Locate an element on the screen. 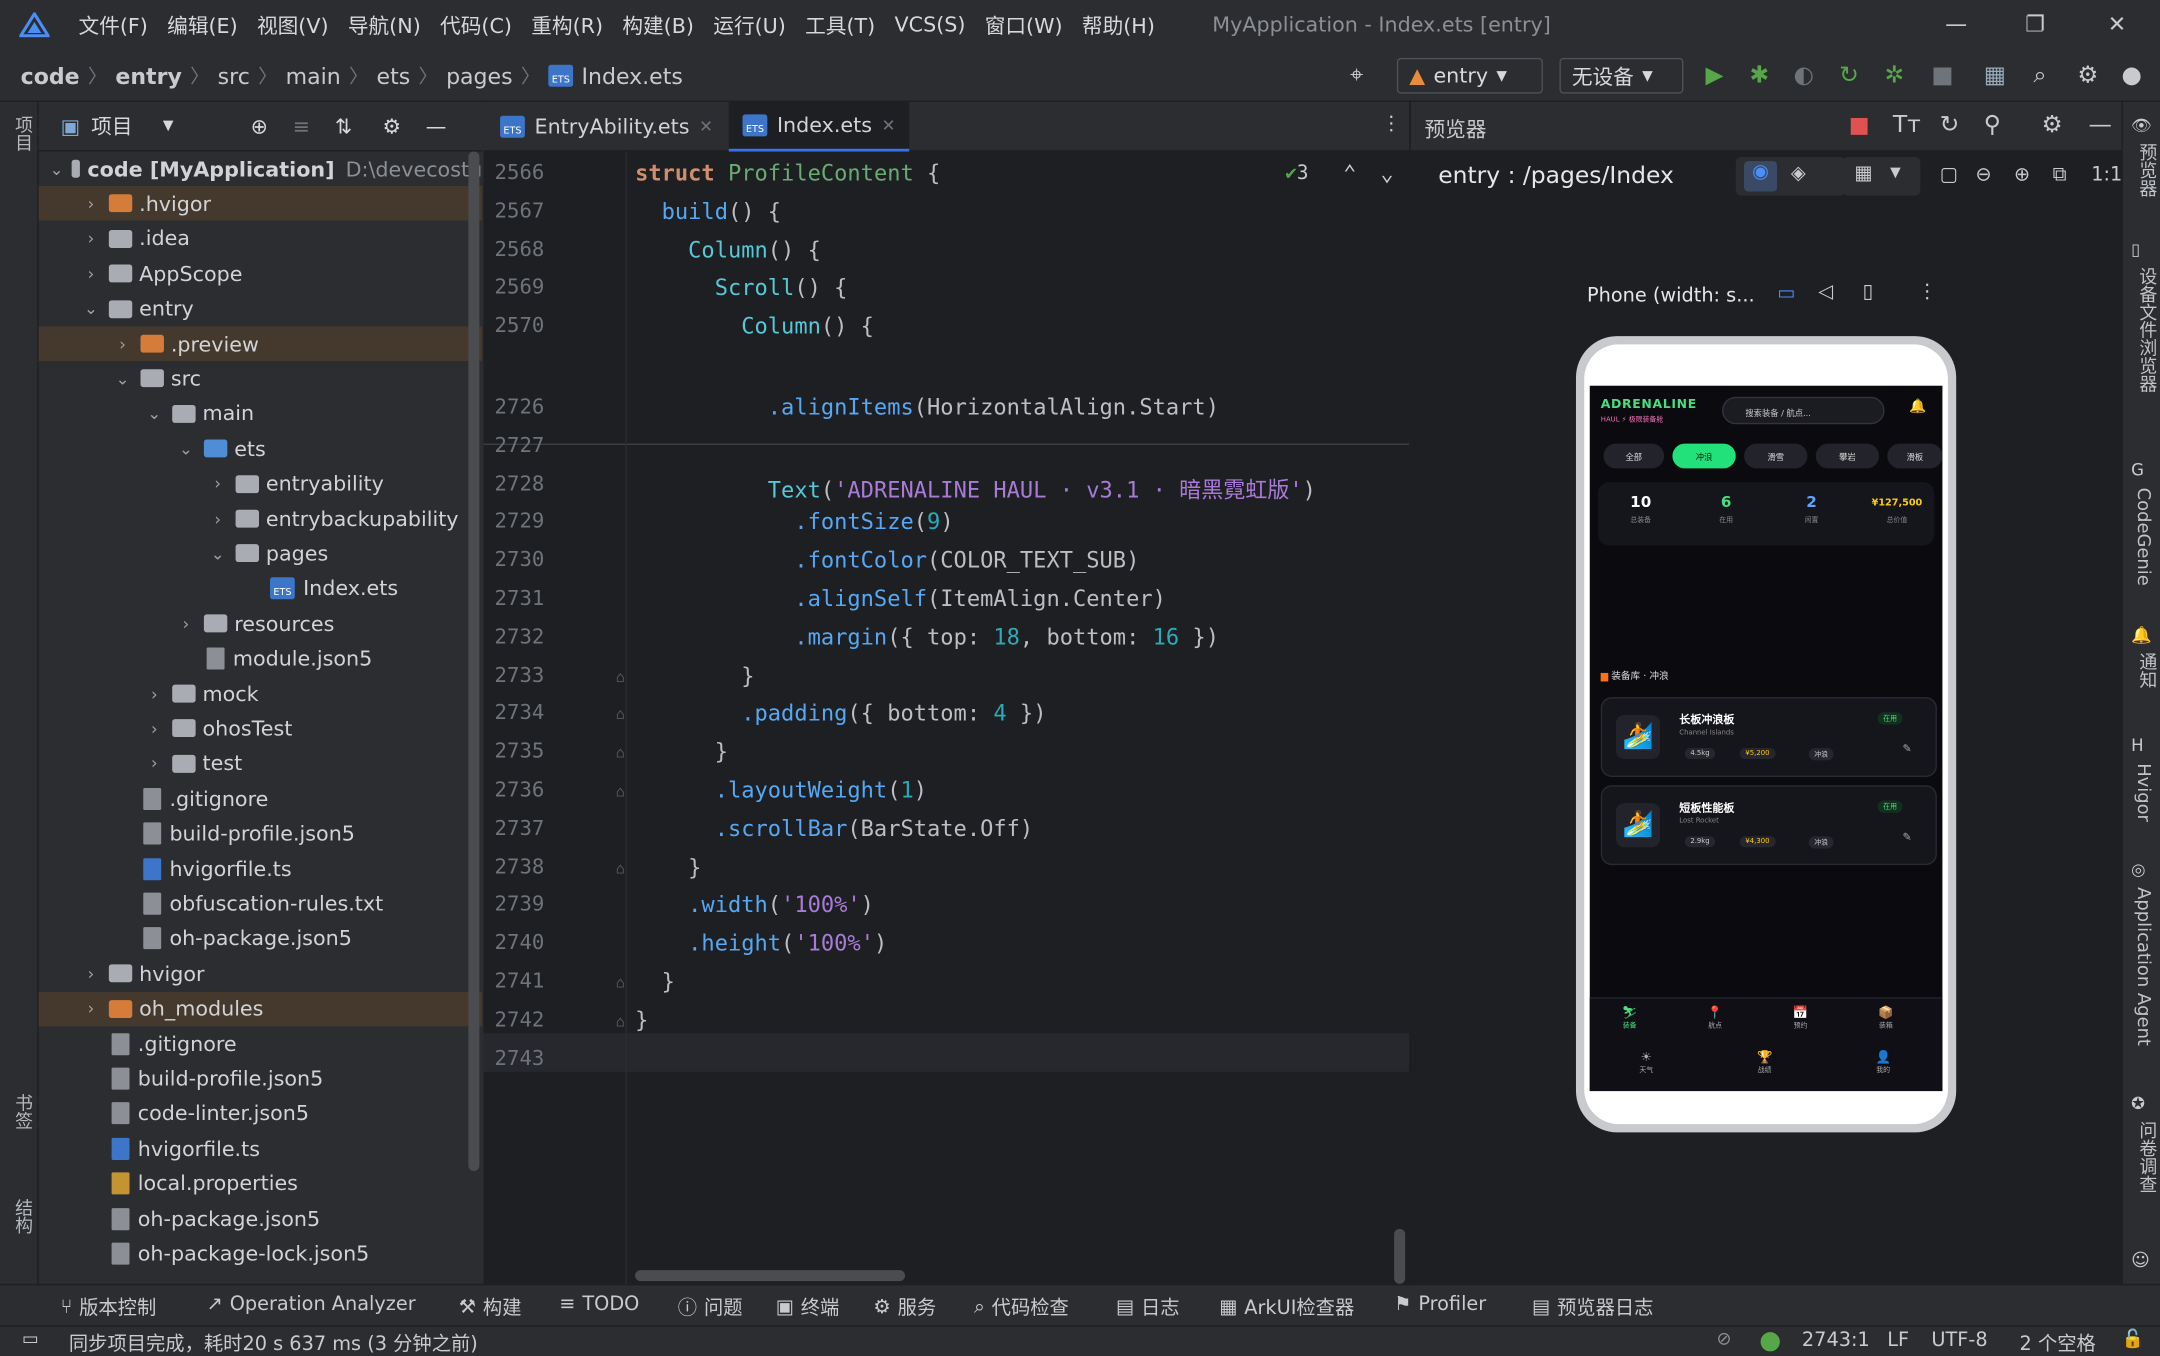 This screenshot has height=1356, width=2160. status-indicator-icon is located at coordinates (1770, 1342).